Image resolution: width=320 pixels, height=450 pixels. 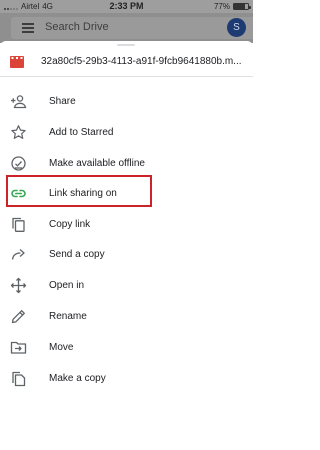 I want to click on file-copy-icon, so click(x=19, y=379).